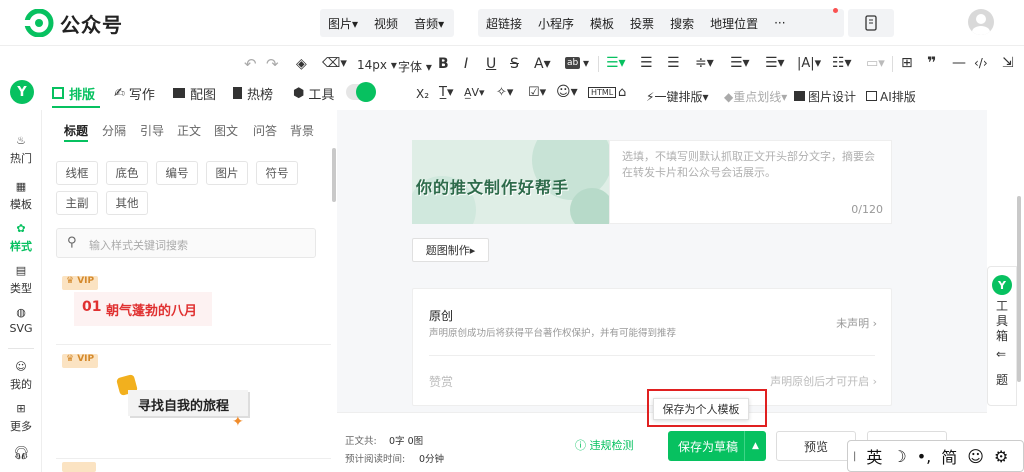  I want to click on emoji-icon: ☺▾, so click(567, 92).